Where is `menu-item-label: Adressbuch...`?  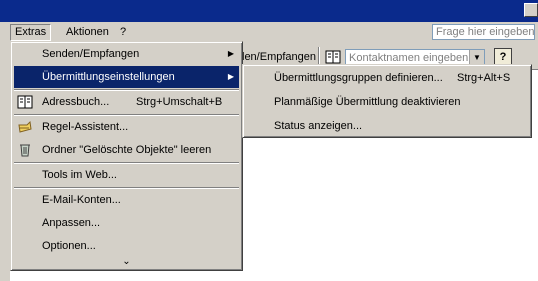 menu-item-label: Adressbuch... is located at coordinates (76, 102).